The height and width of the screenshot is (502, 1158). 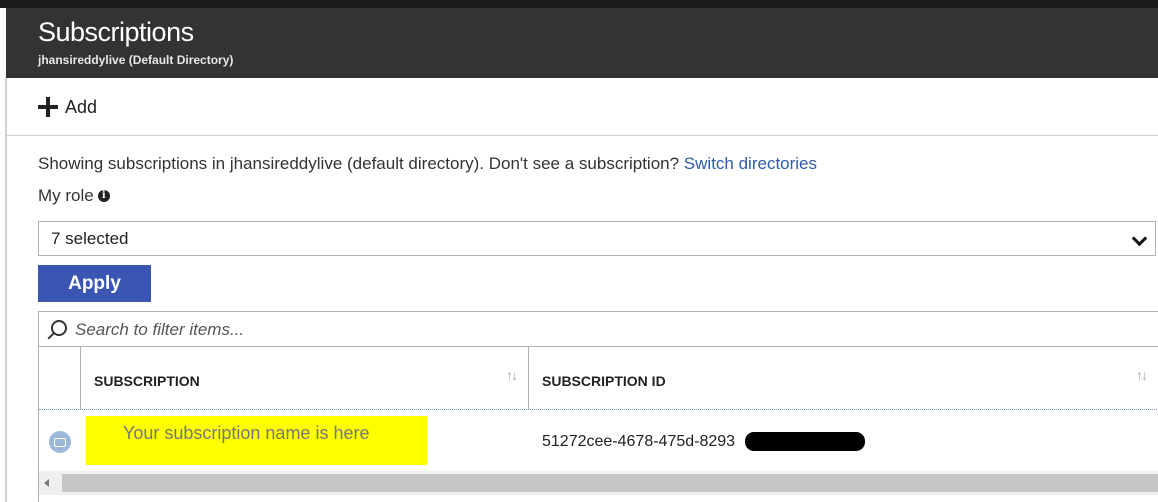 What do you see at coordinates (60, 442) in the screenshot?
I see `subscription-key-icon` at bounding box center [60, 442].